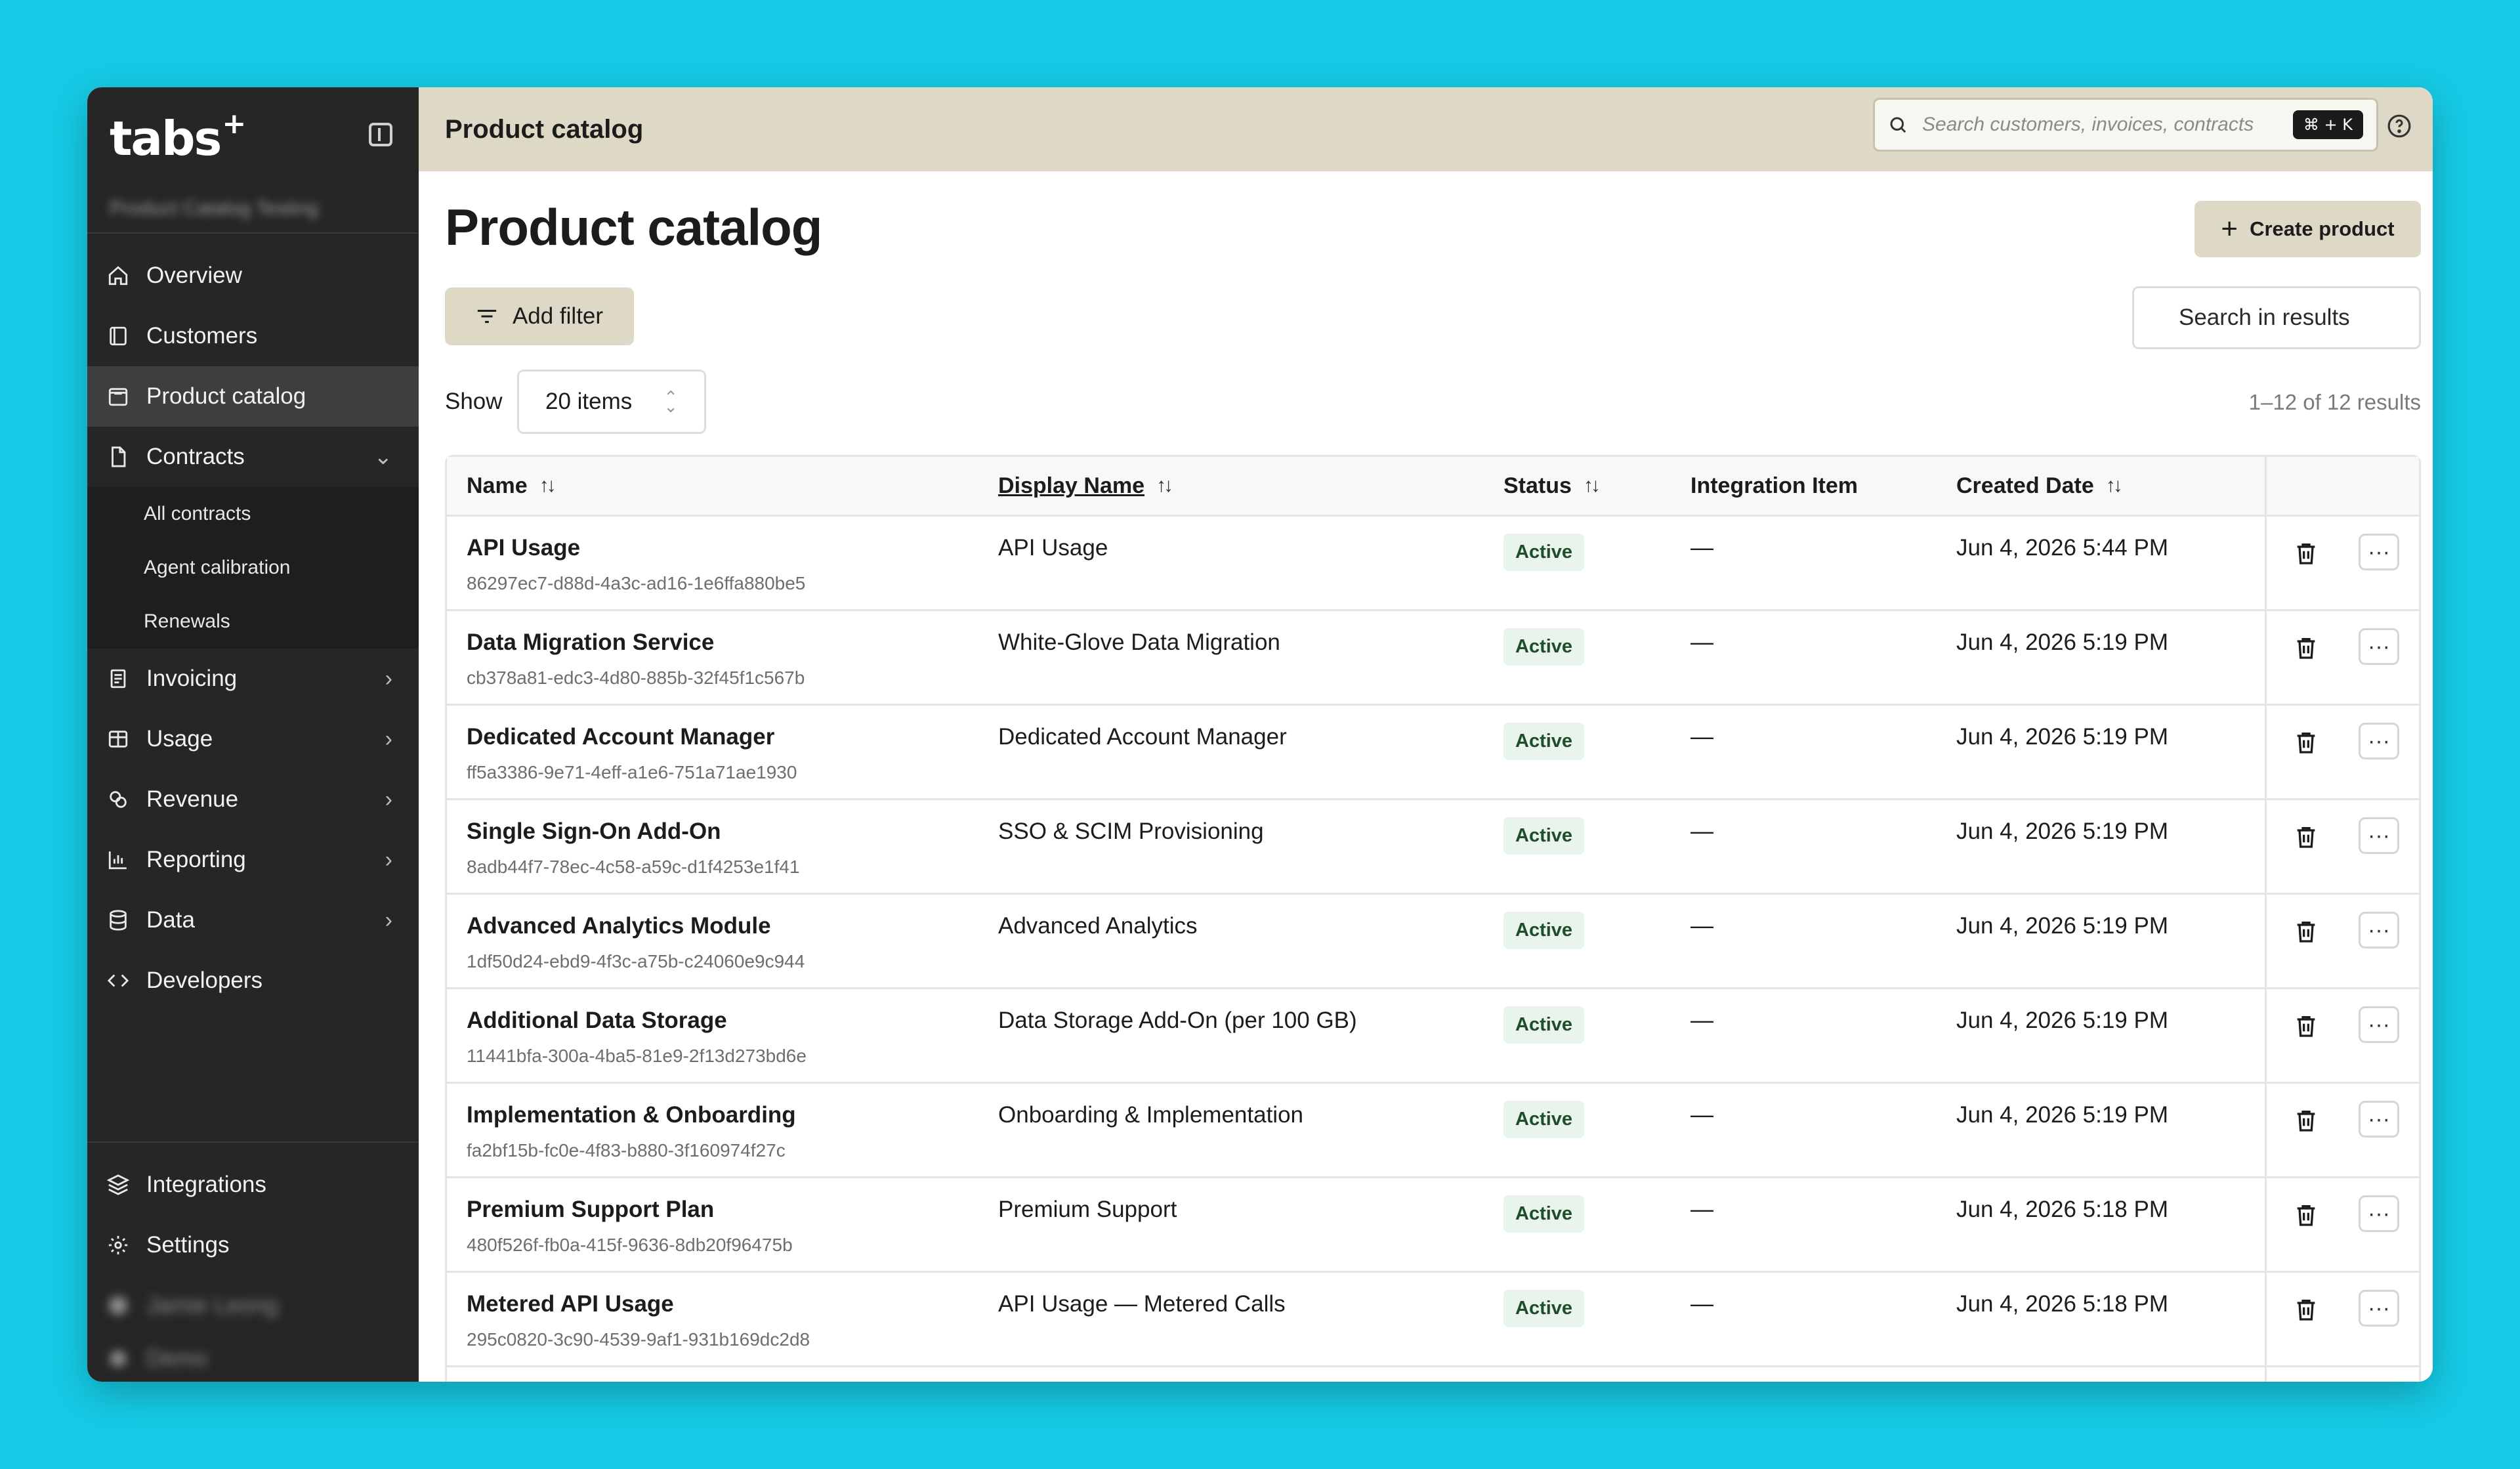 This screenshot has width=2520, height=1469. Describe the element at coordinates (253, 138) in the screenshot. I see `brand: tabs+` at that location.